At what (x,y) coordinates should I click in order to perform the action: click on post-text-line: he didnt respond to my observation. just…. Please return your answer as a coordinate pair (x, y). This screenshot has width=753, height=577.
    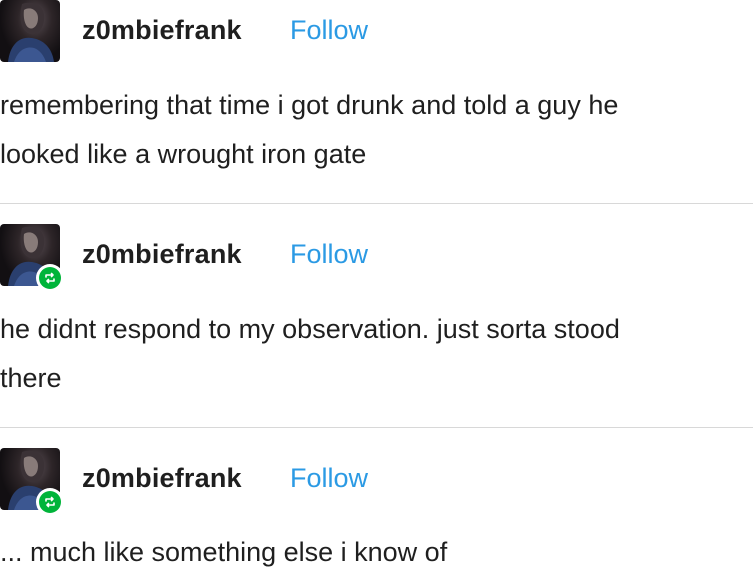
    Looking at the image, I should click on (310, 329).